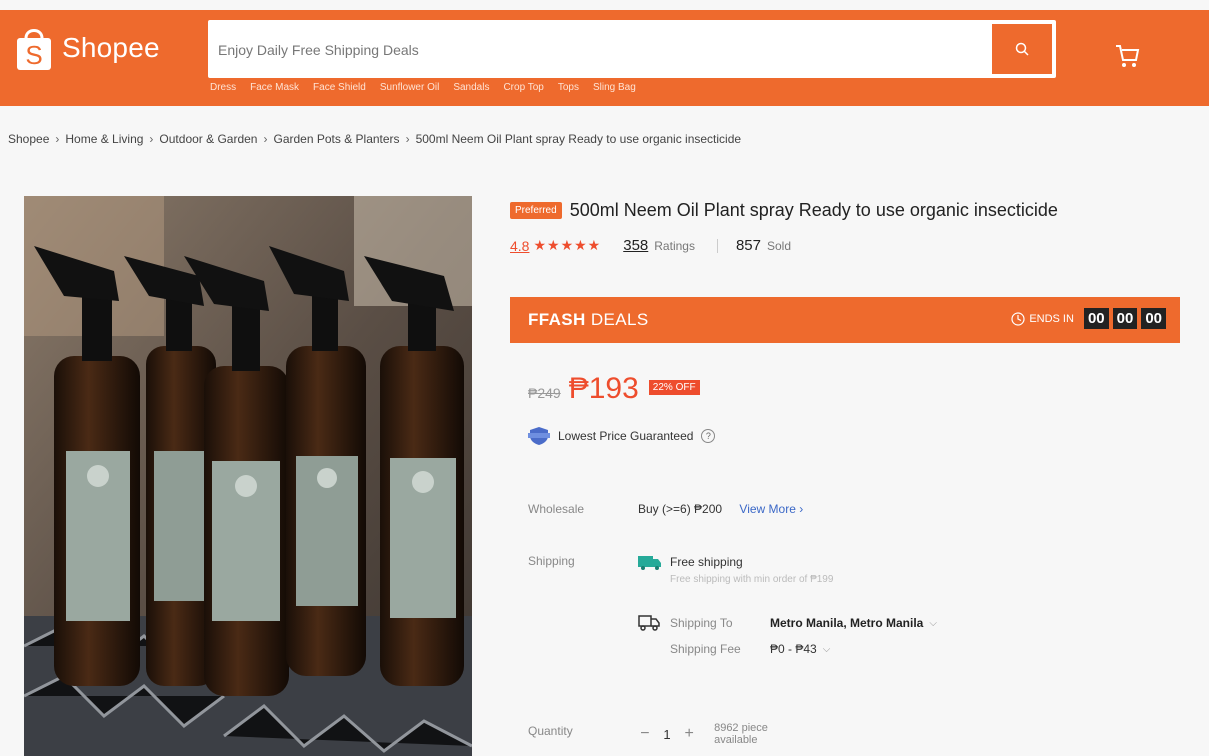 The width and height of the screenshot is (1209, 756). What do you see at coordinates (603, 388) in the screenshot?
I see `sale-price: ₱193` at bounding box center [603, 388].